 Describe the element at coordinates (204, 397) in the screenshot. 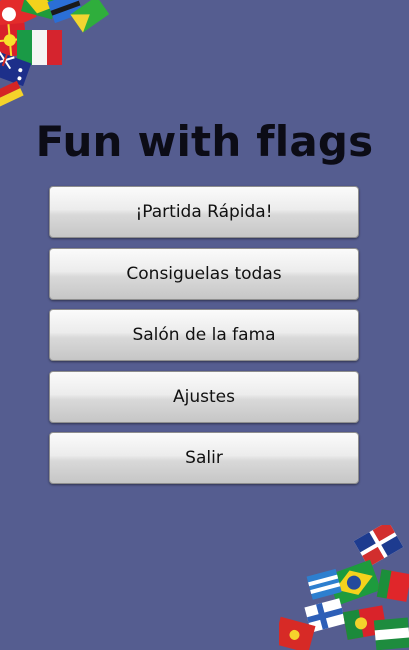

I see `settings-button: Ajustes` at that location.